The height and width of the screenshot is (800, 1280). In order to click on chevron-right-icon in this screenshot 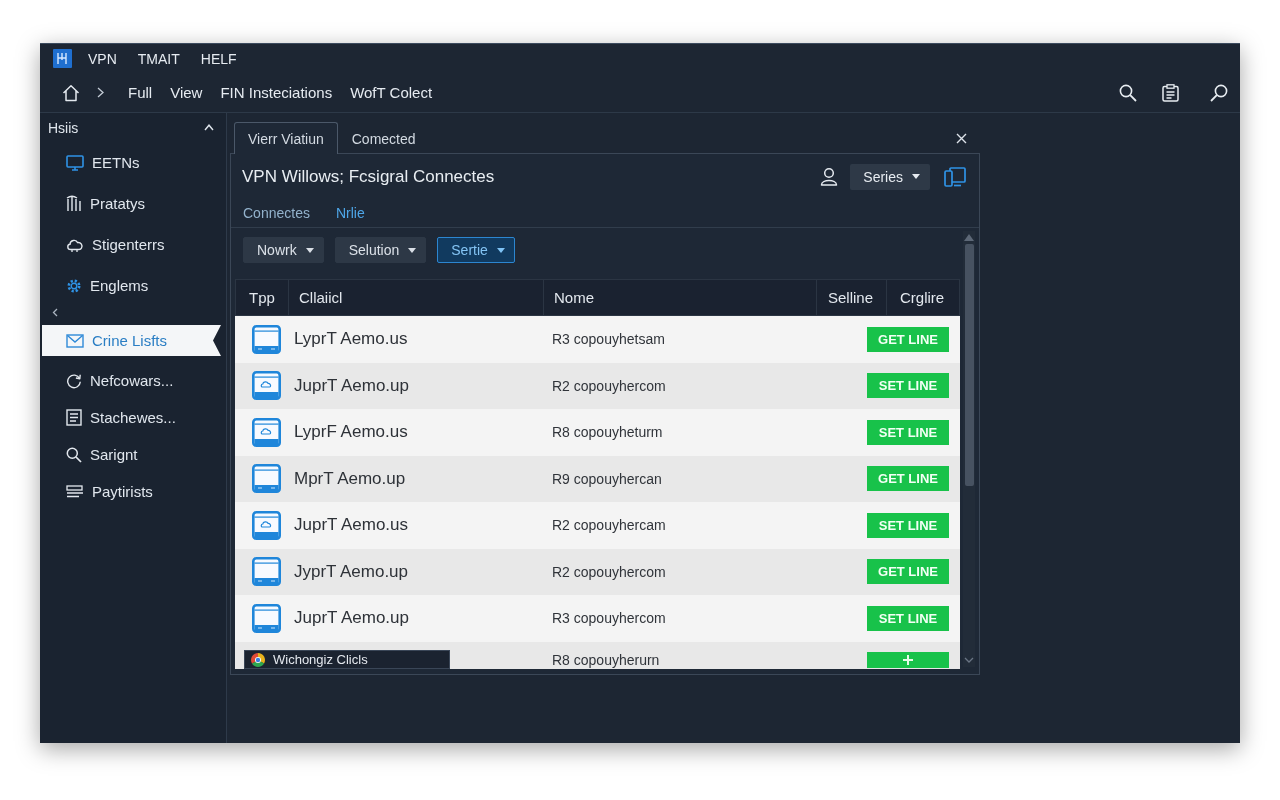, I will do `click(100, 92)`.